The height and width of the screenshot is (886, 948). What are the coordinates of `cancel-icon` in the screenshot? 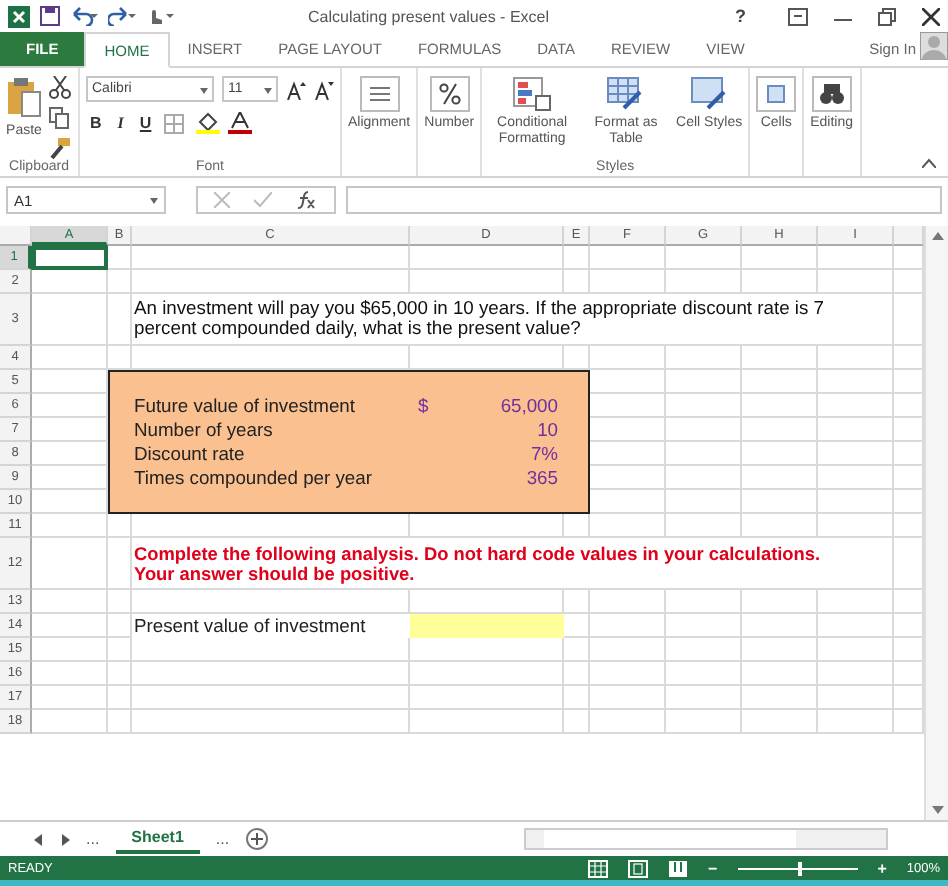 It's located at (222, 200).